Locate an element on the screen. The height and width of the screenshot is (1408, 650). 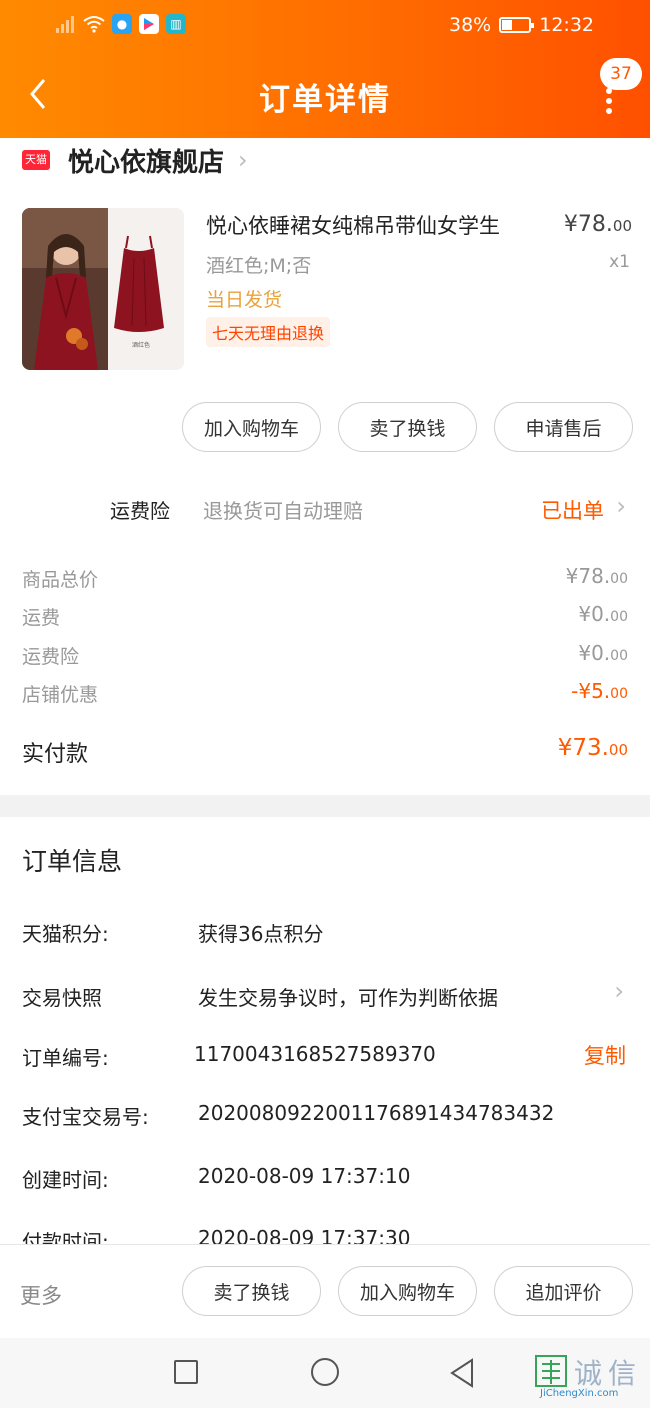
fee-value-insurance: ¥0.00 is located at coordinates (603, 653).